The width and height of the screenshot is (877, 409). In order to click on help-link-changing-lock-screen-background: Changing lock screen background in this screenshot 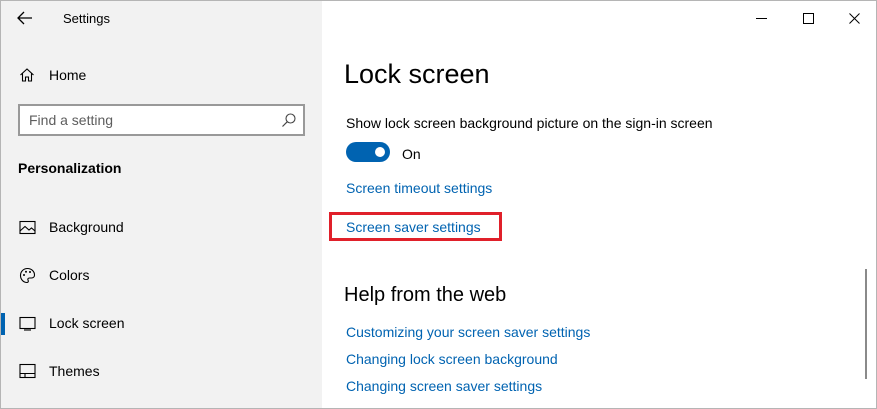, I will do `click(452, 359)`.